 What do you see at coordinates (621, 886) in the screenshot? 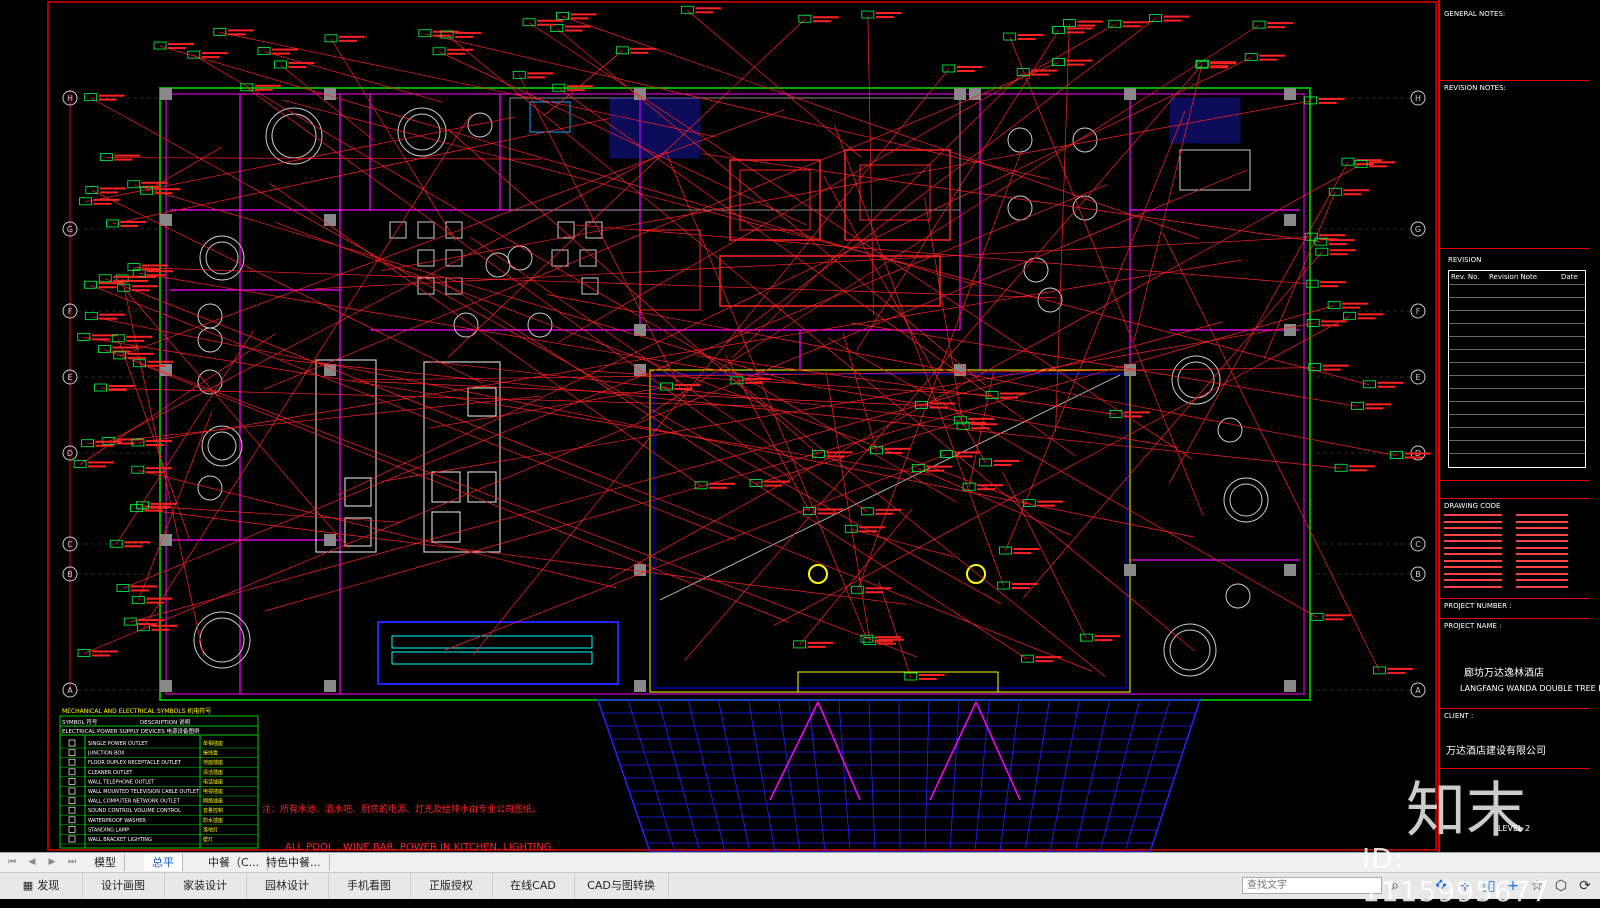
I see `status-button-7: CAD与图转换` at bounding box center [621, 886].